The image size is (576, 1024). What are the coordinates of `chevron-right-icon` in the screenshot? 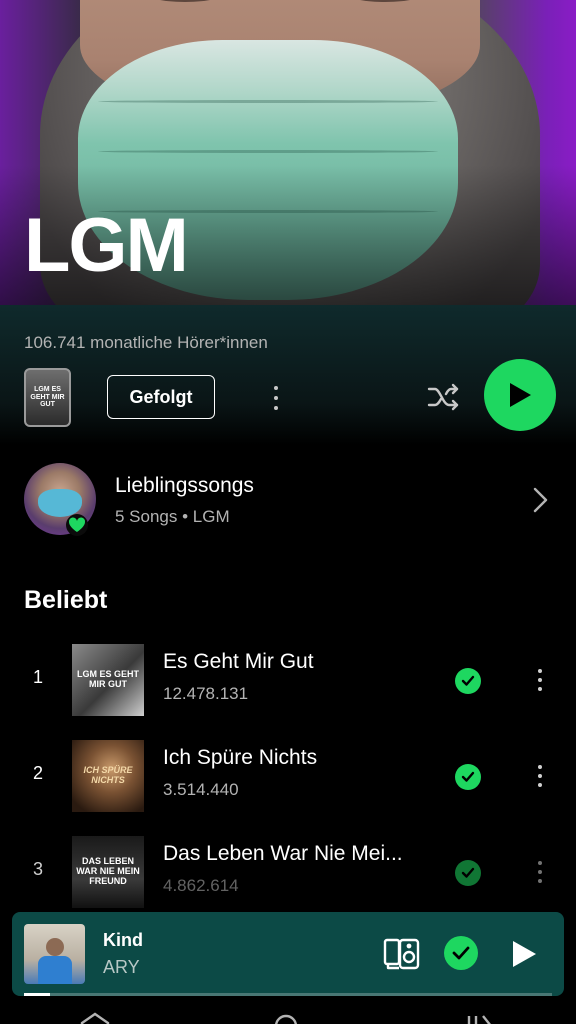 It's located at (540, 500).